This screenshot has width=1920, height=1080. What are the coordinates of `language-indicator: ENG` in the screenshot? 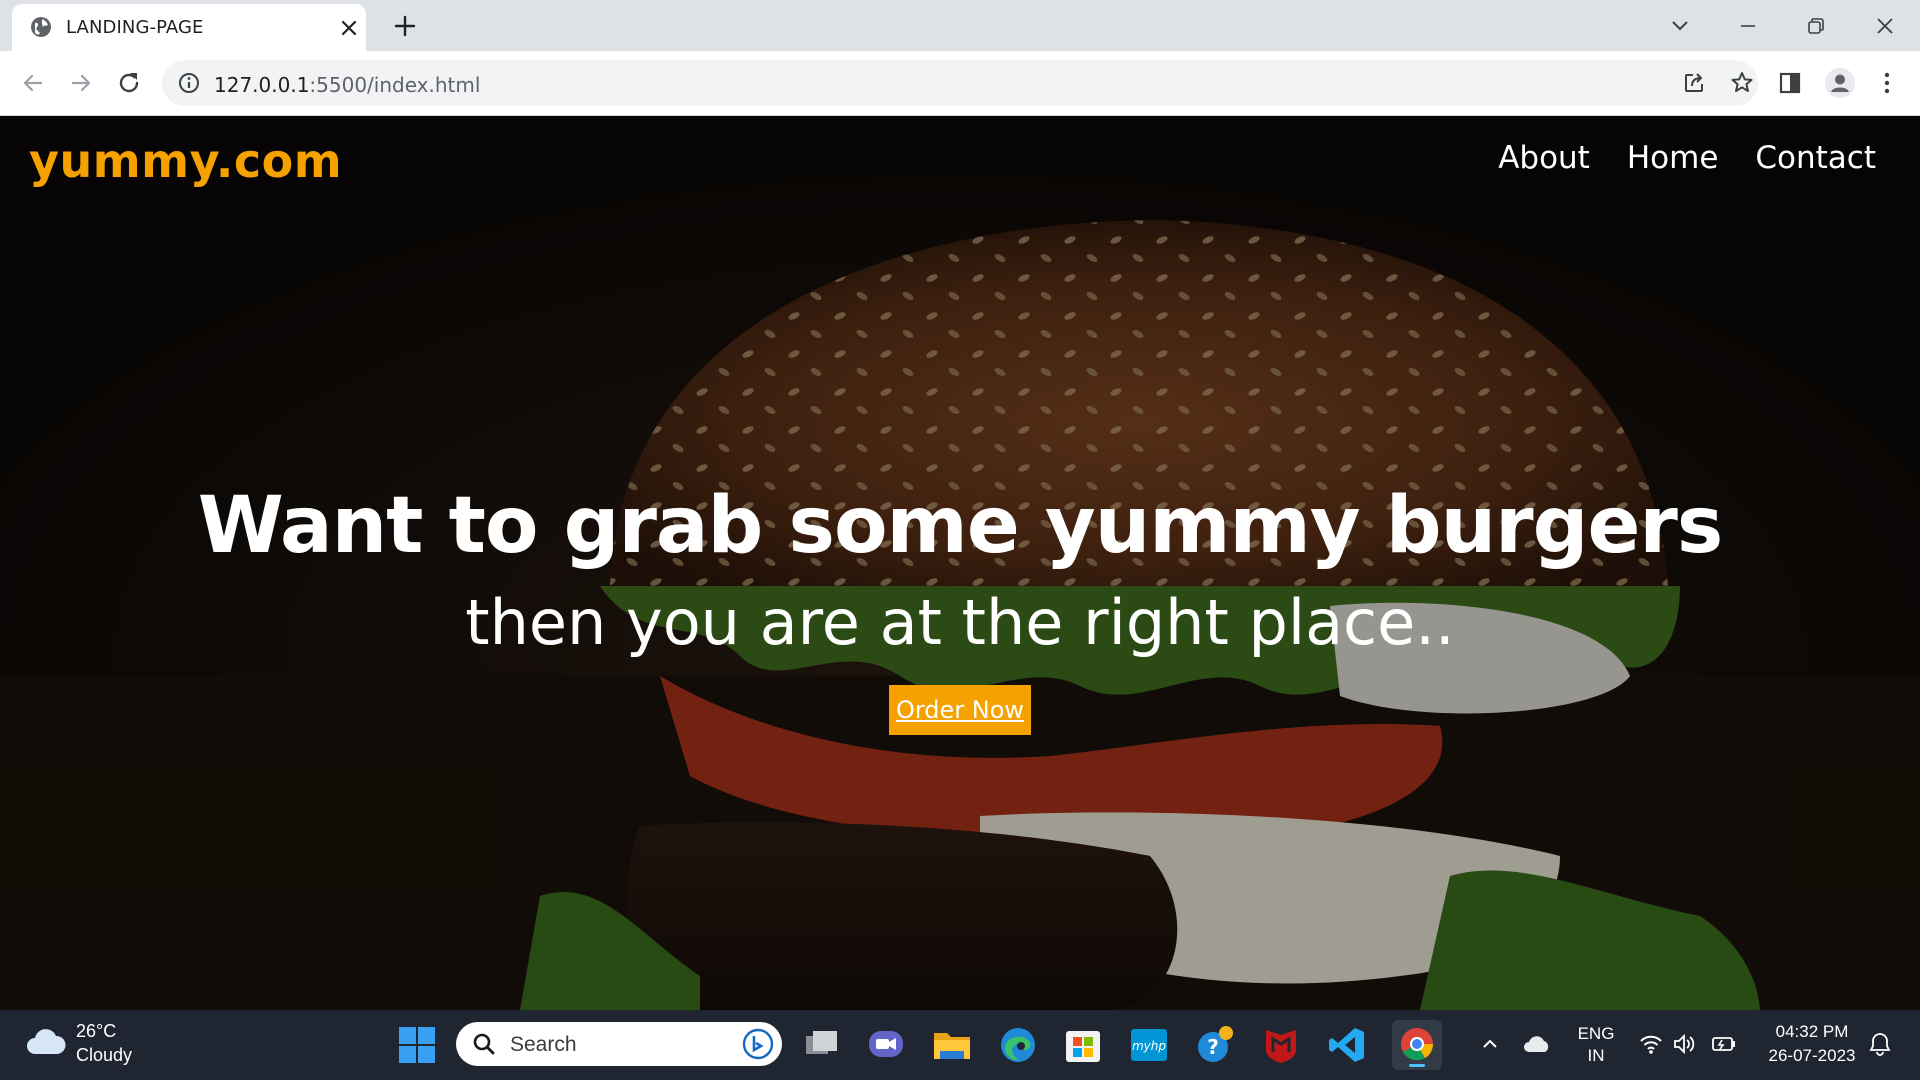 It's located at (1596, 1034).